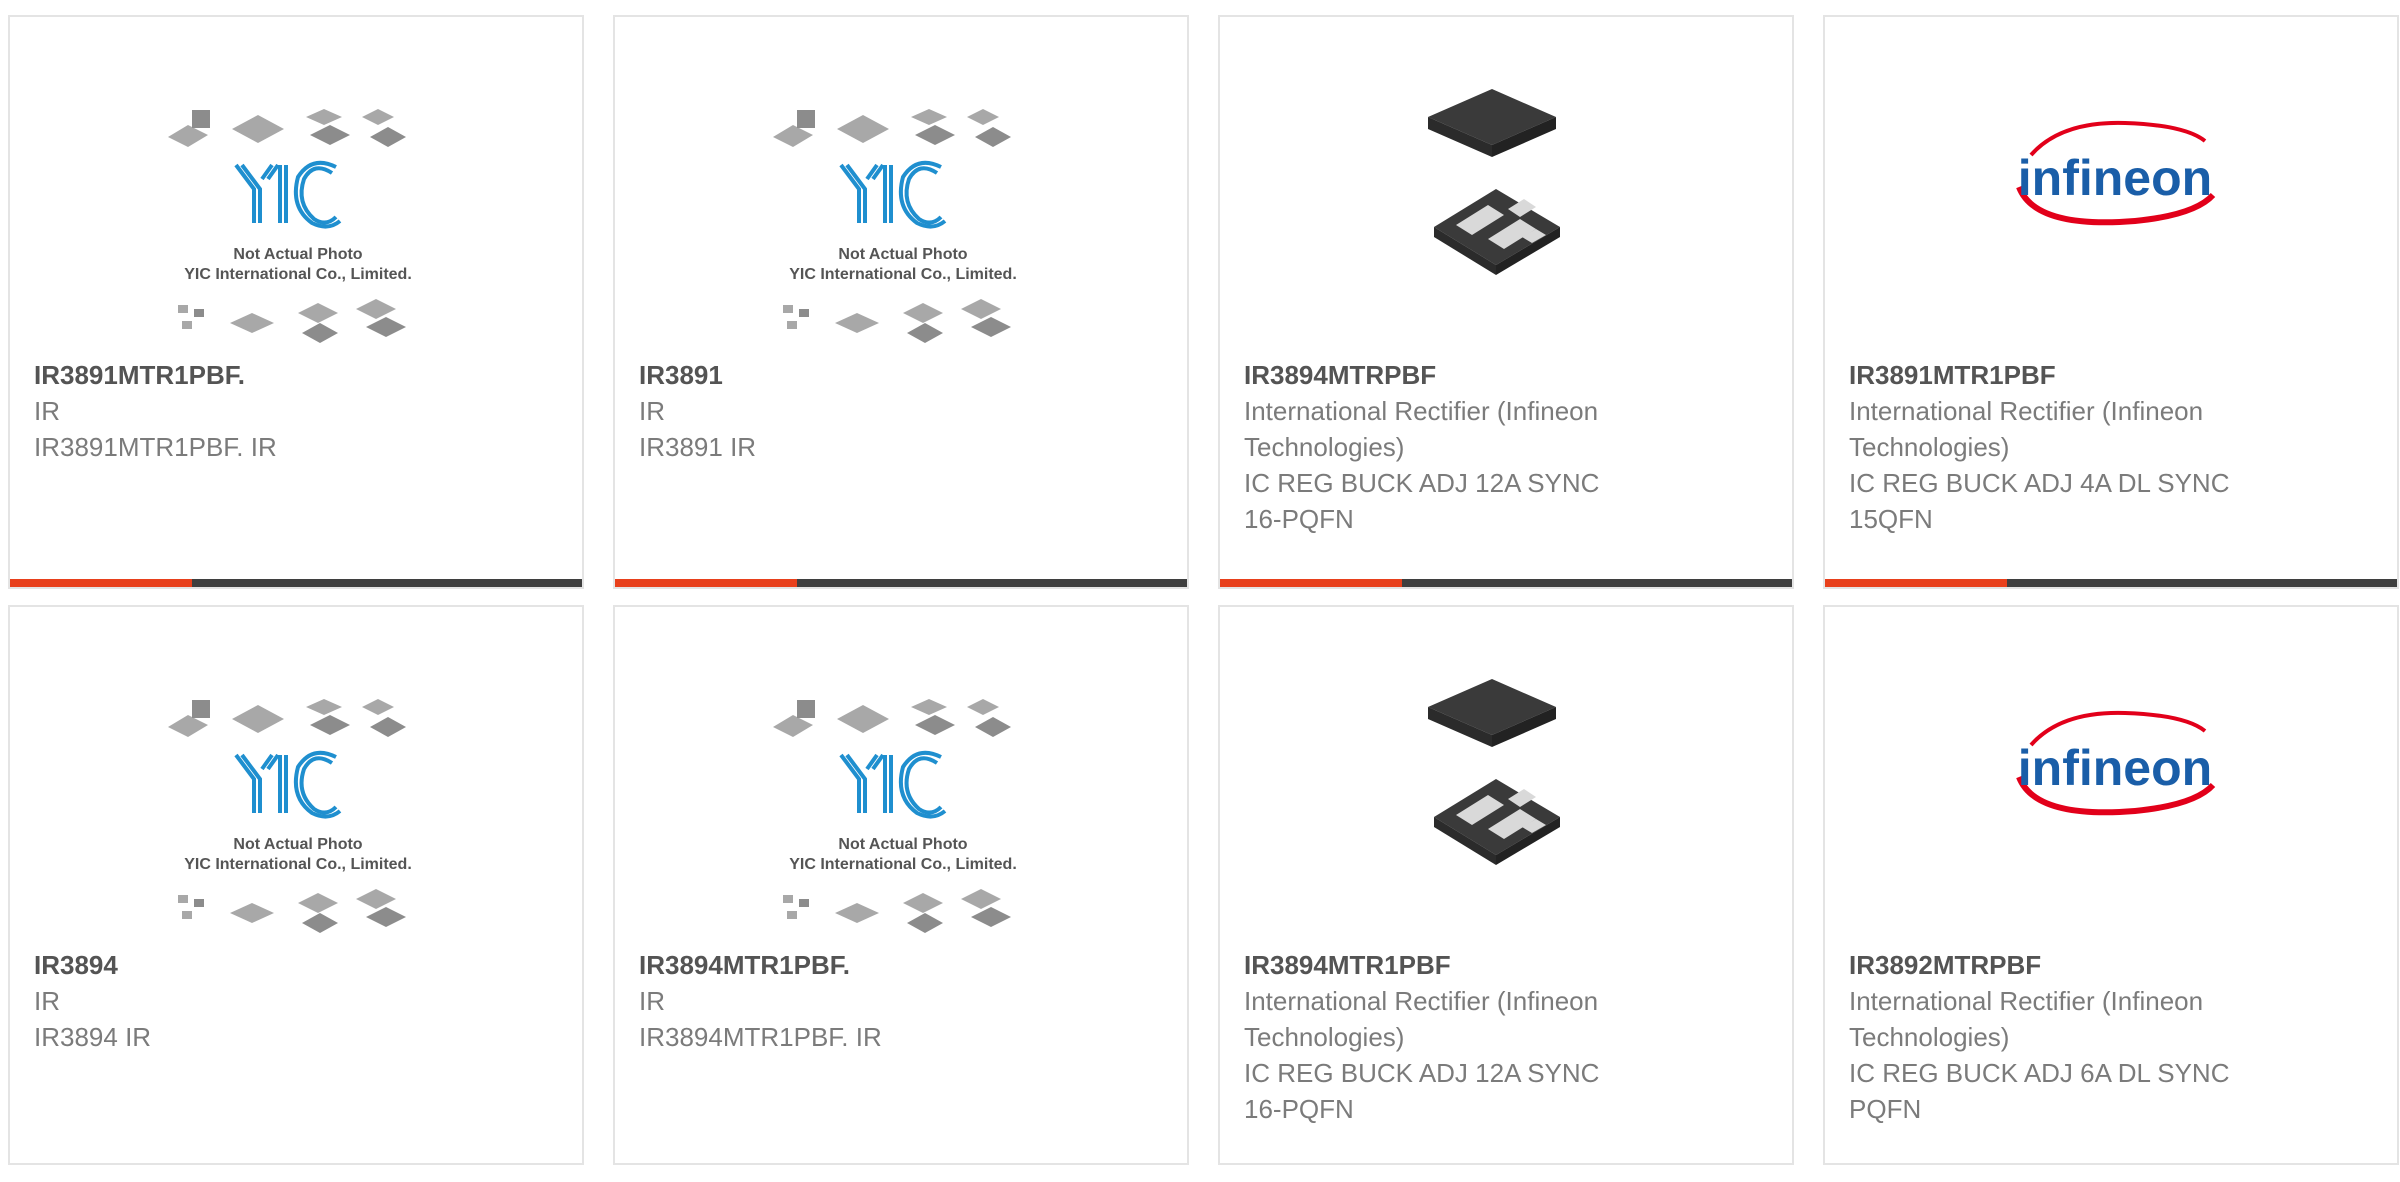 The height and width of the screenshot is (1182, 2400). I want to click on product-info: IR3891MTR1PBF. IR IR3891MTR1PBF. IR, so click(298, 411).